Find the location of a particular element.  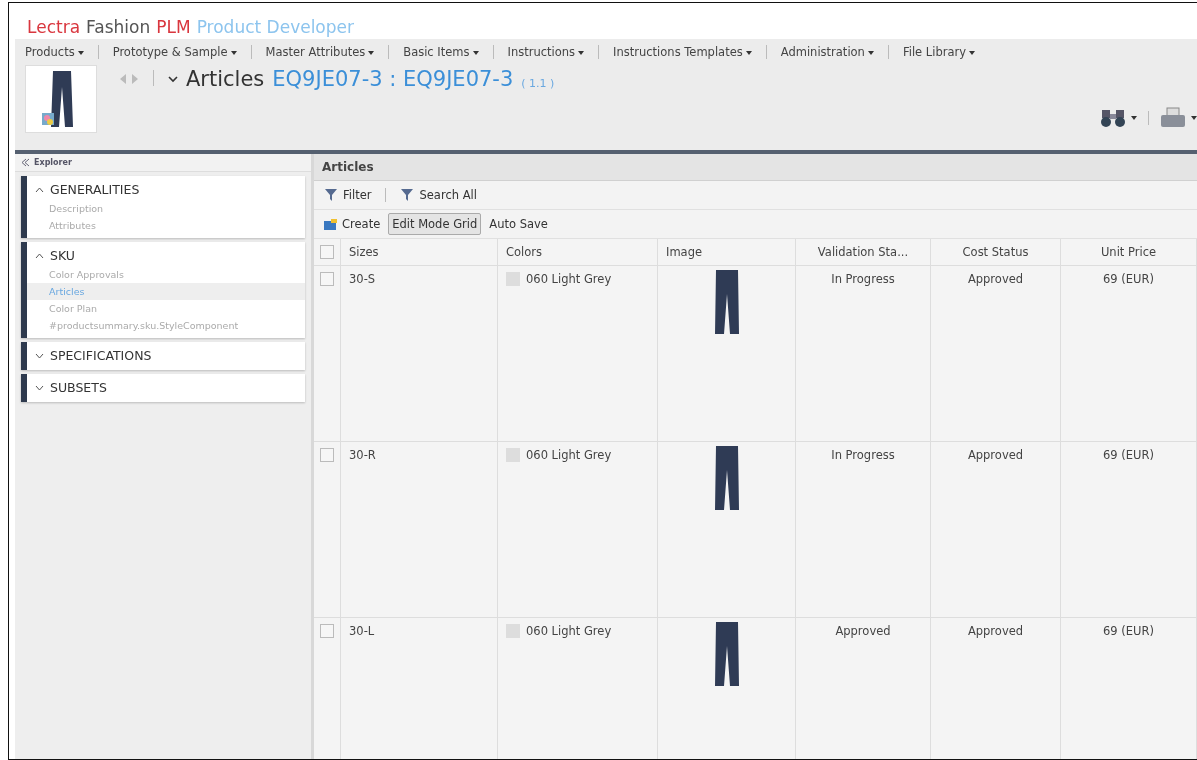

section-header: GENERALITIES is located at coordinates (166, 188).